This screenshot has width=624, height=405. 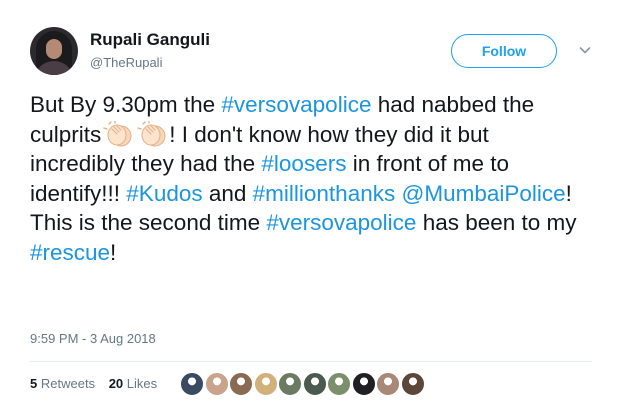 What do you see at coordinates (126, 62) in the screenshot?
I see `author-handle: @TheRupali` at bounding box center [126, 62].